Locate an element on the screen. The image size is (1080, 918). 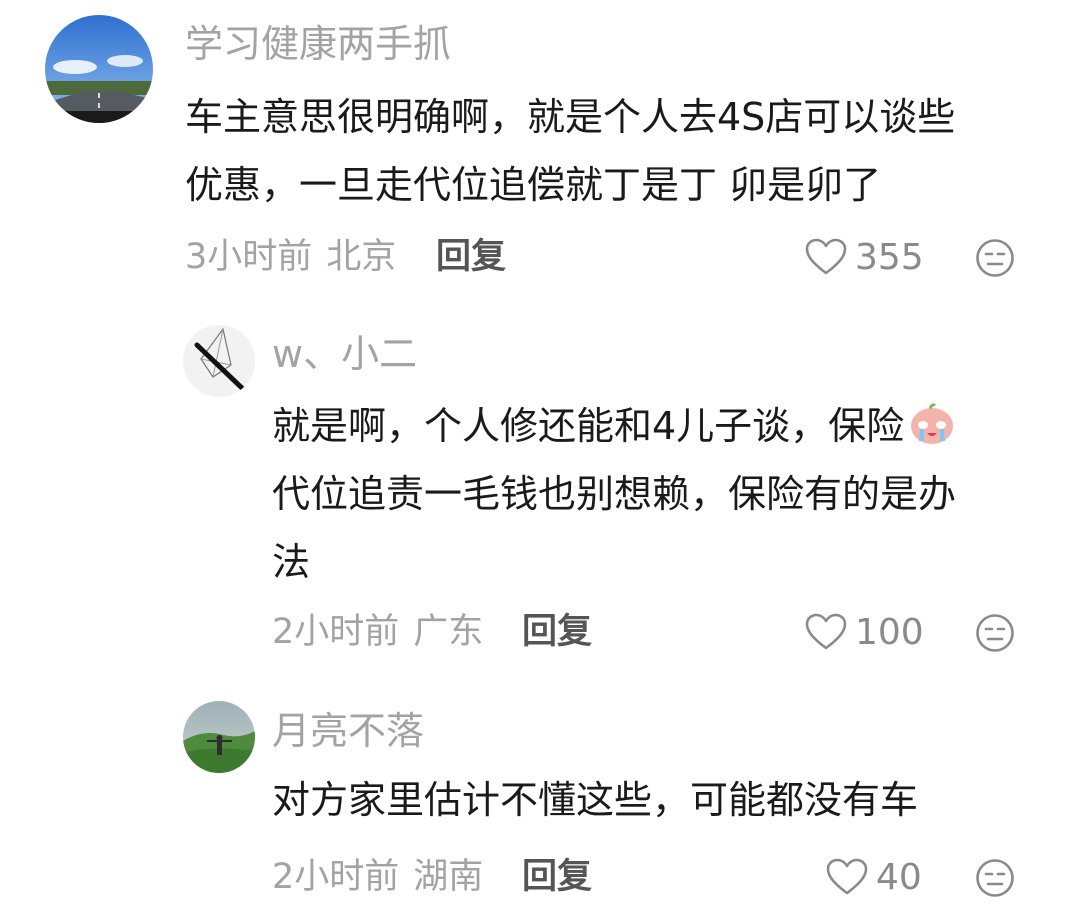
comment-meta: 2小时前 湖南 is located at coordinates (377, 877).